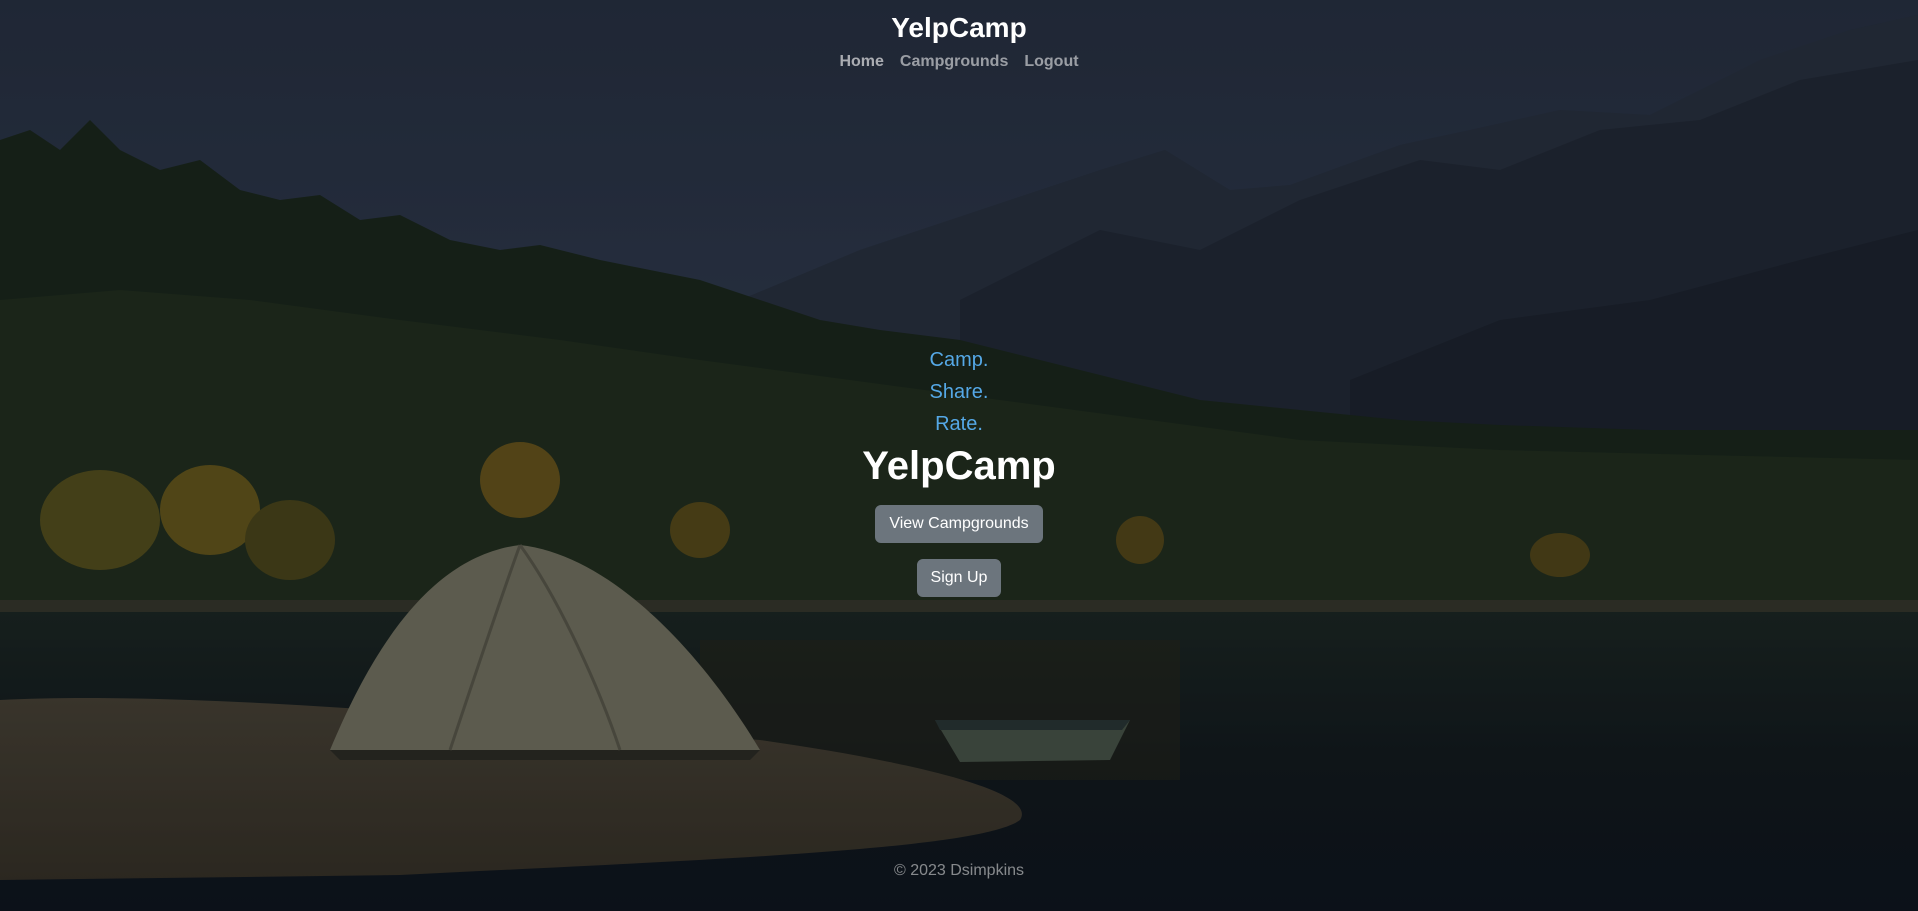  I want to click on site-footer: © 2023 Dsimpkins, so click(959, 871).